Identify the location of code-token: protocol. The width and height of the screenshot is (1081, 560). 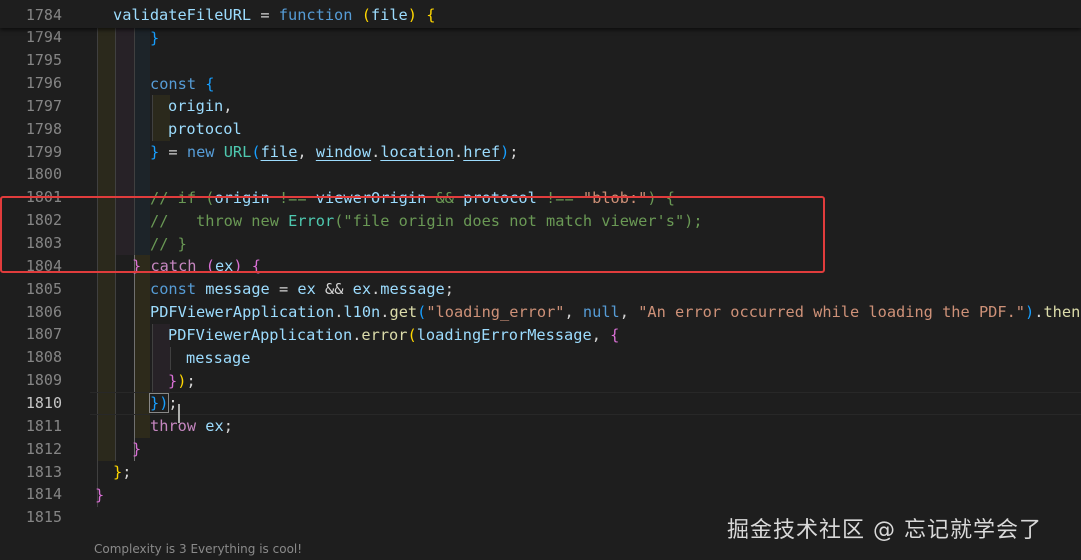
(205, 129).